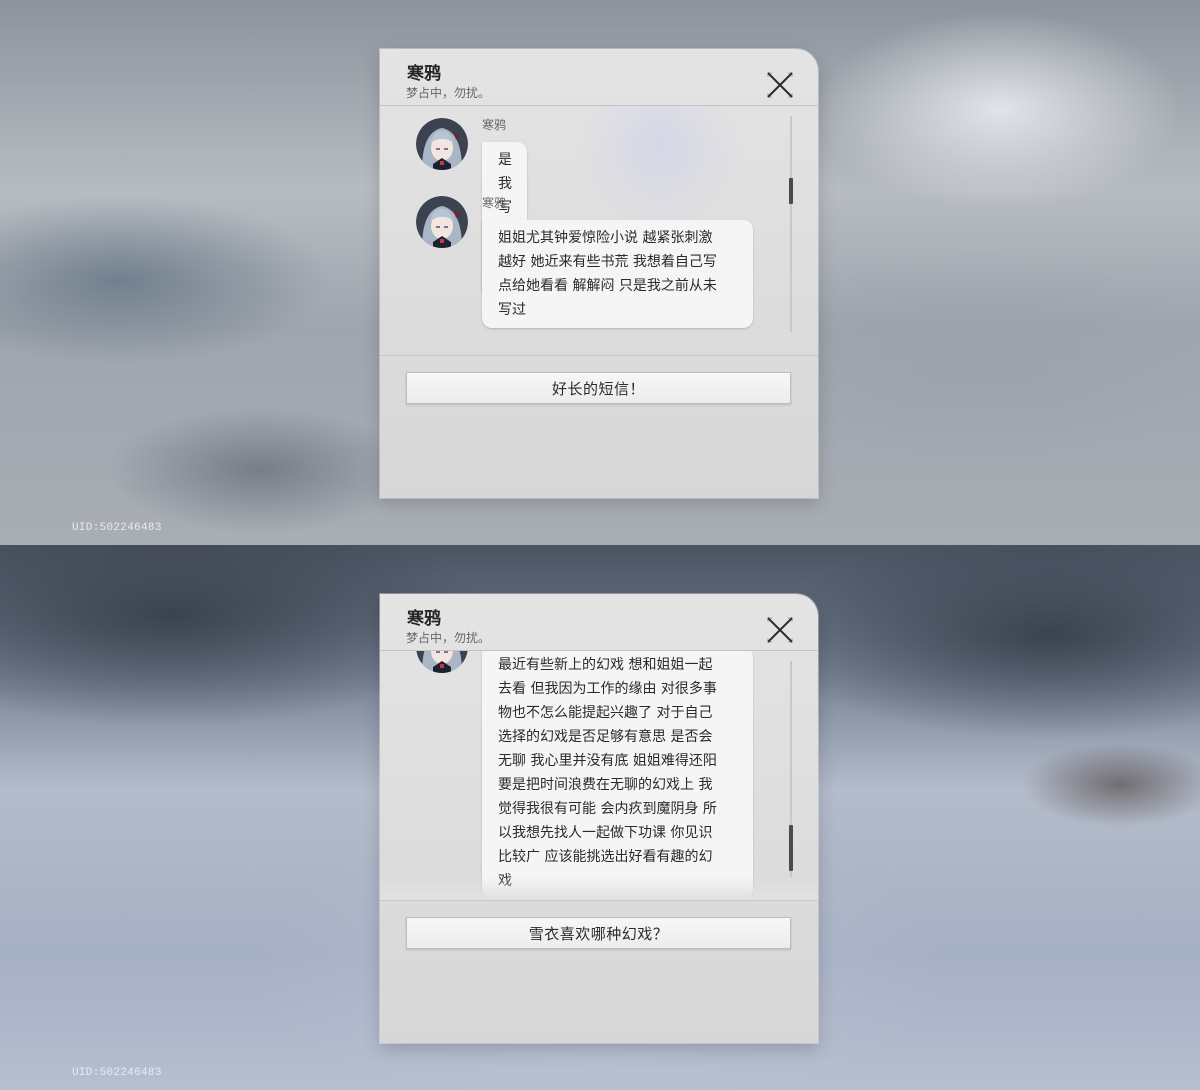 The image size is (1200, 1090). I want to click on message-line: 写过, so click(512, 310).